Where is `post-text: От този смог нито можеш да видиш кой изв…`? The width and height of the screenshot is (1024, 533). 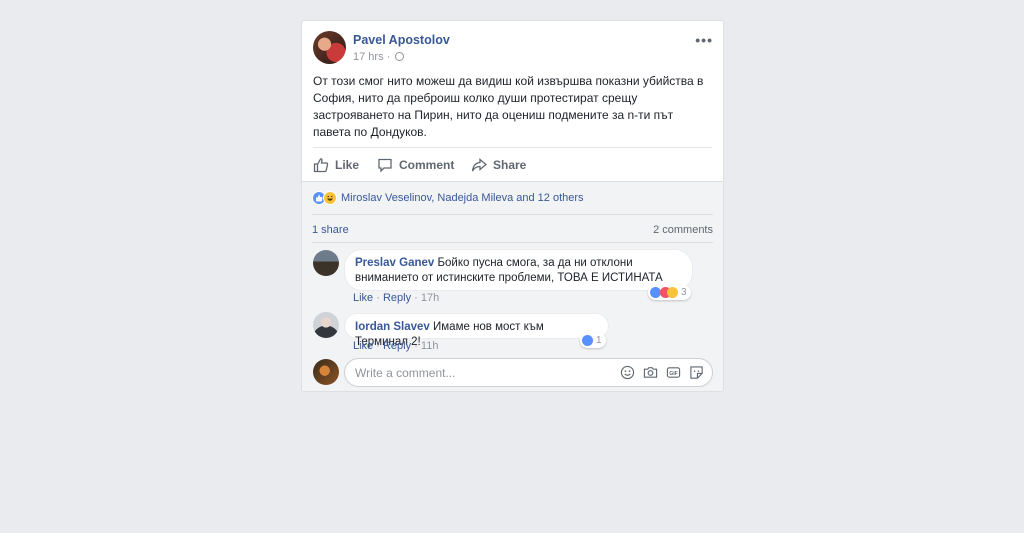 post-text: От този смог нито можеш да видиш кой изв… is located at coordinates (508, 106).